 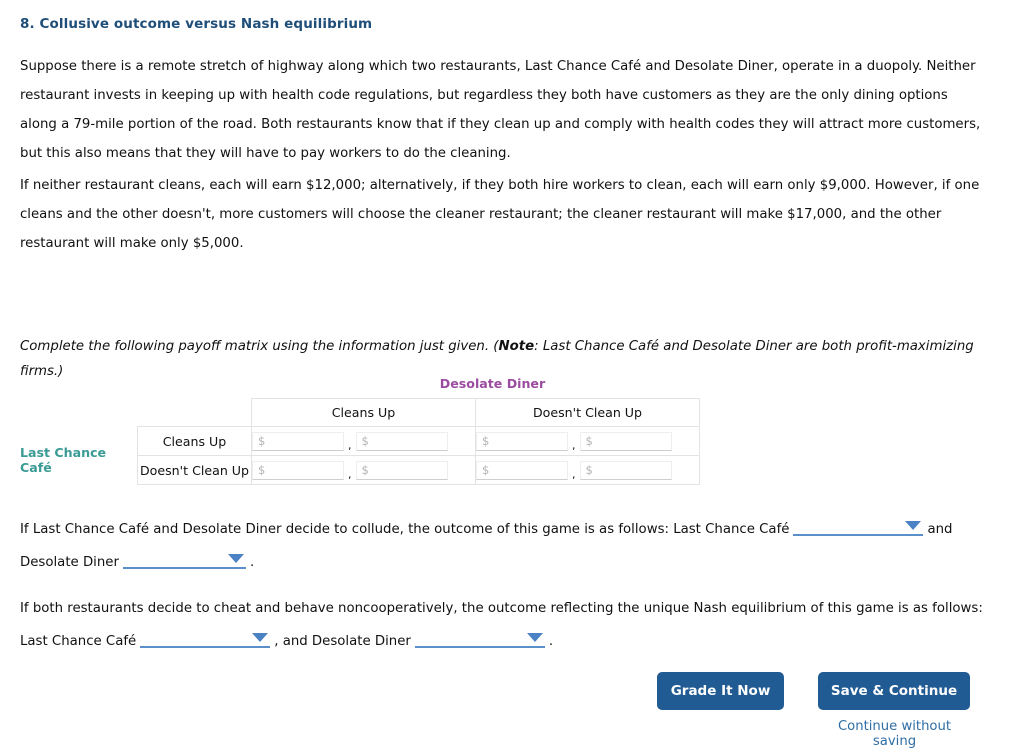 I want to click on table-row: Cleans Up , ,, so click(x=418, y=441).